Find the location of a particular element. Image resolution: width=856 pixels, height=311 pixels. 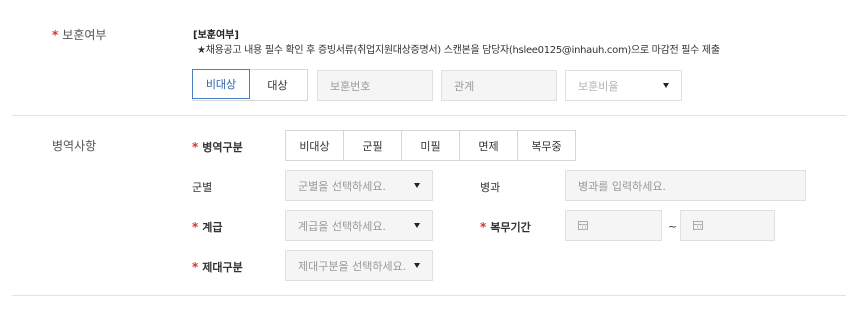

veteran-number-input: 보훈번호 is located at coordinates (375, 85).